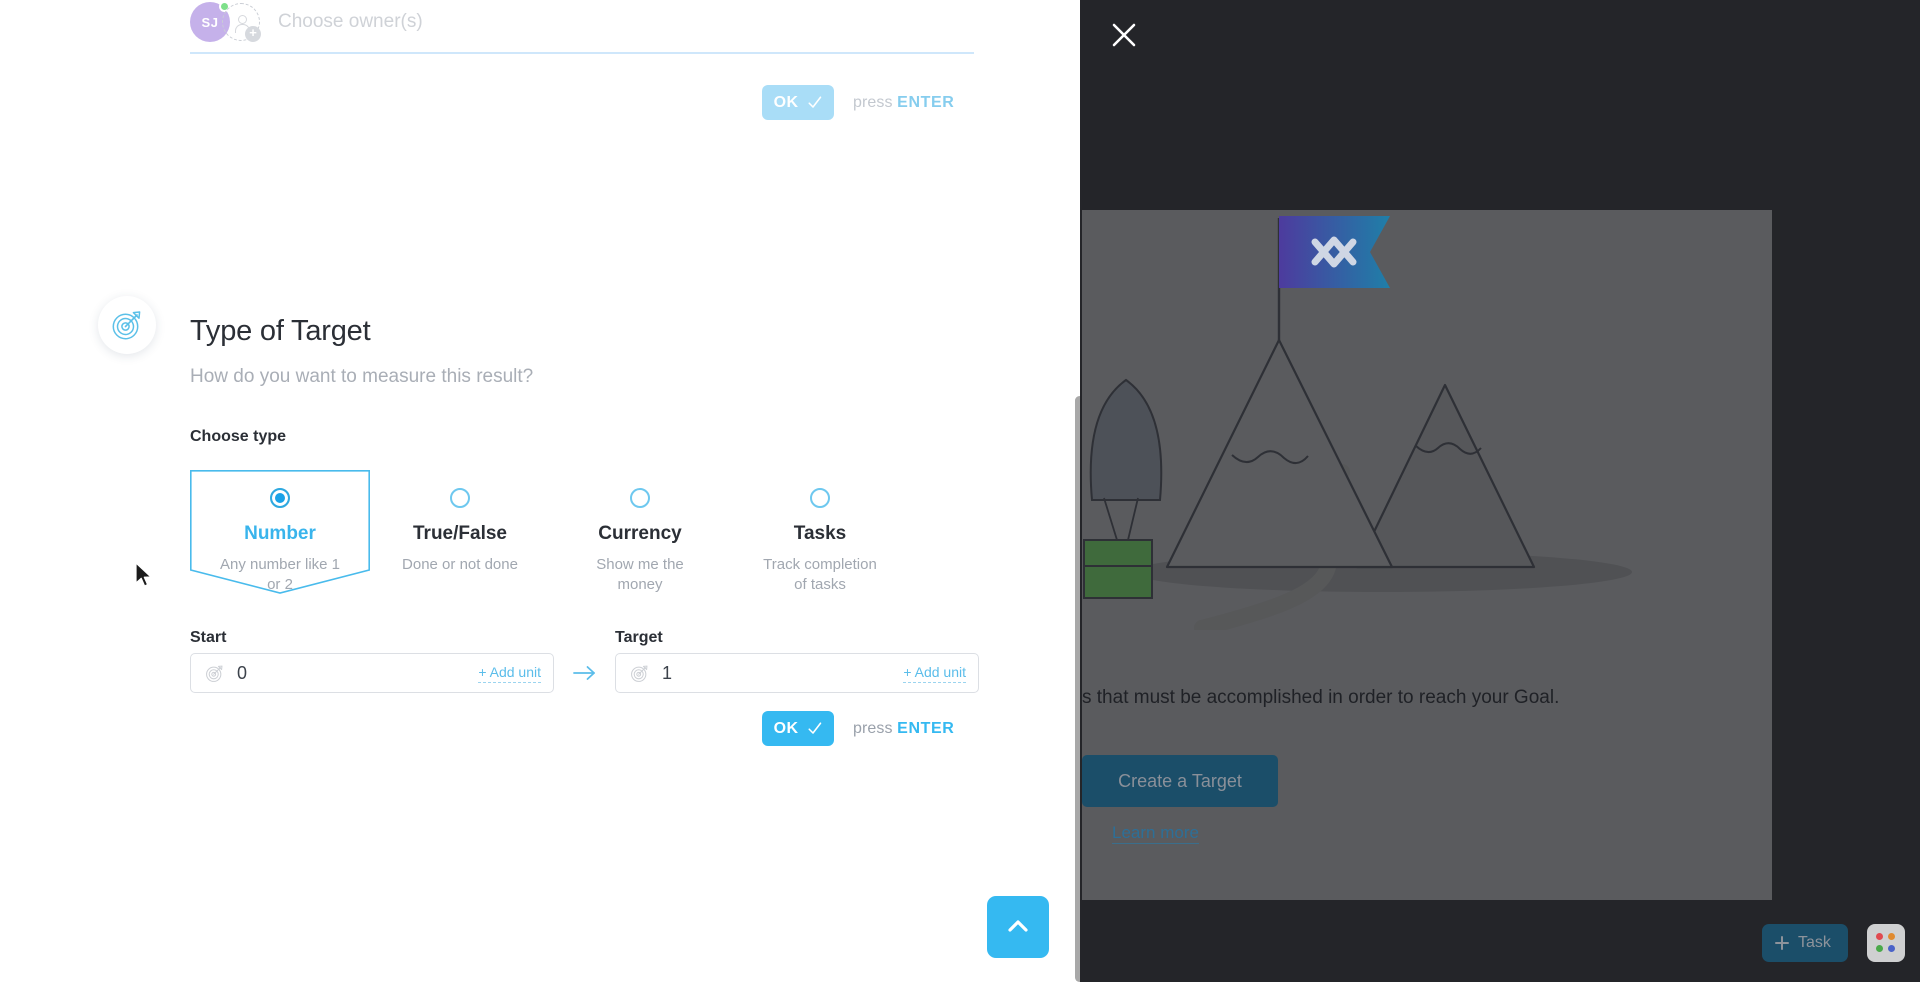 The image size is (1920, 982). I want to click on ok-button-top-label: OK, so click(786, 102).